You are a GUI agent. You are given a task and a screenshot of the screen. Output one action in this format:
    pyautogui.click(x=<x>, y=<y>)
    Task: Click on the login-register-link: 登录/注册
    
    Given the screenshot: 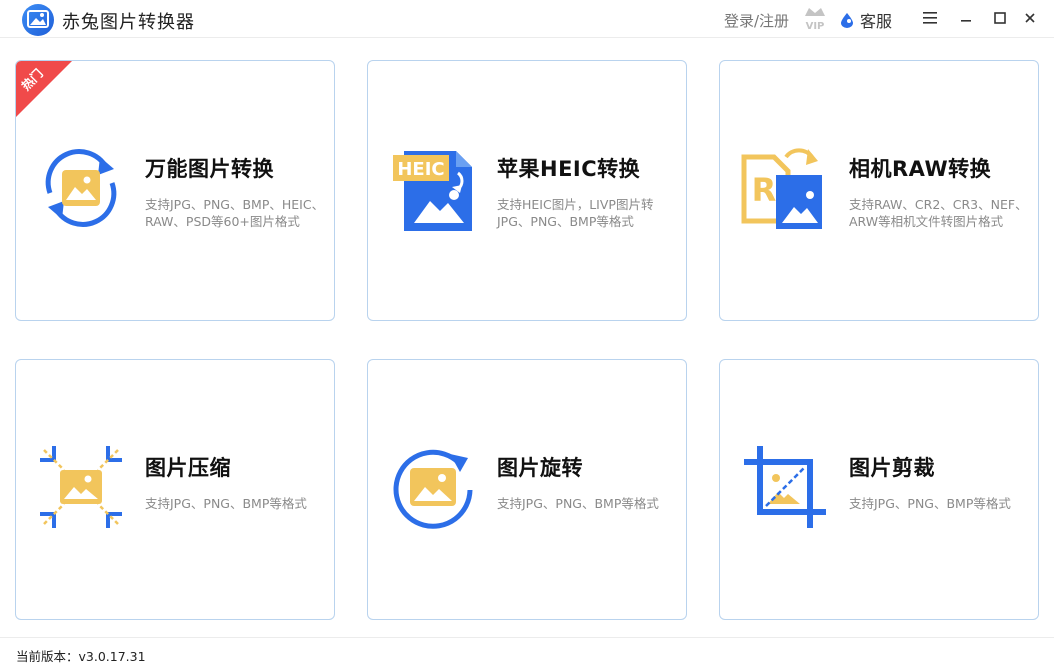 What is the action you would take?
    pyautogui.click(x=756, y=20)
    